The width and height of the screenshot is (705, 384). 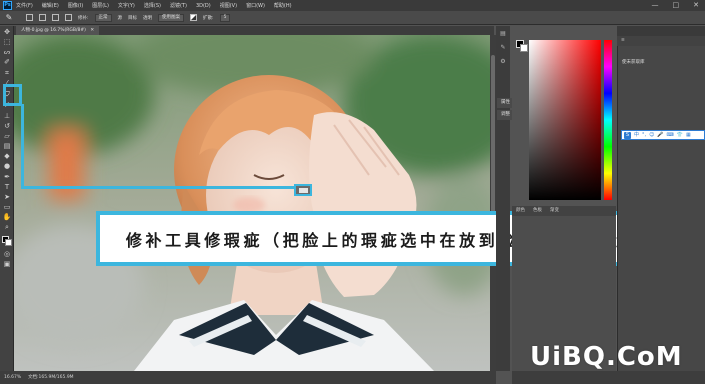 What do you see at coordinates (203, 6) in the screenshot?
I see `menu-3d: 3D(D)` at bounding box center [203, 6].